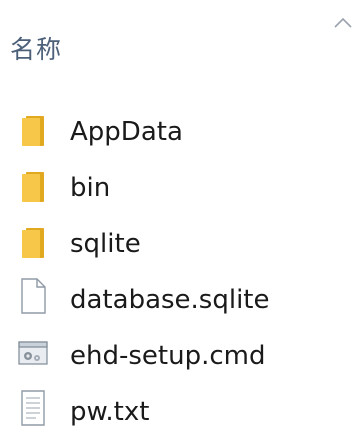  What do you see at coordinates (168, 356) in the screenshot?
I see `file-name: ehd-setup.cmd` at bounding box center [168, 356].